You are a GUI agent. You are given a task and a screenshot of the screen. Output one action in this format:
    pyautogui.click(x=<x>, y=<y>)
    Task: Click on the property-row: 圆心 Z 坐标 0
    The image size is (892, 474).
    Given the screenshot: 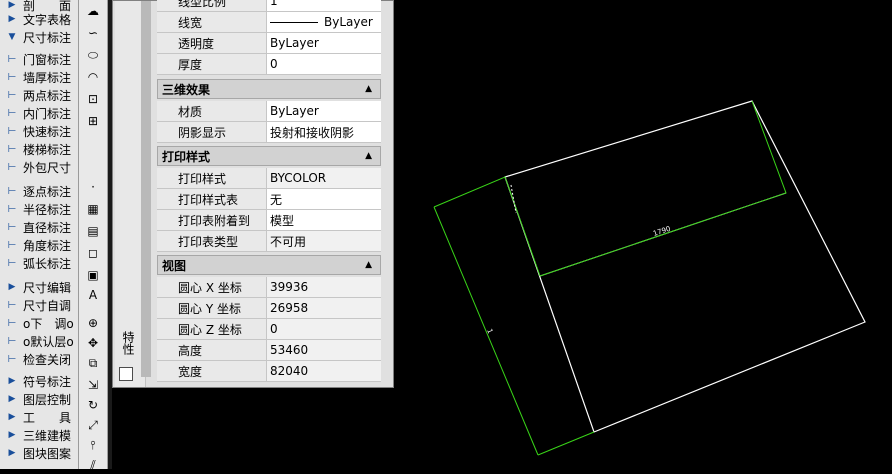 What is the action you would take?
    pyautogui.click(x=269, y=329)
    